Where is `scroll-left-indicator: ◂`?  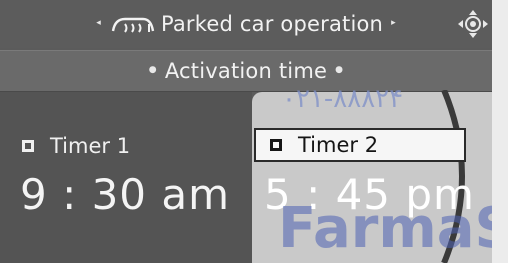 scroll-left-indicator: ◂ is located at coordinates (98, 23).